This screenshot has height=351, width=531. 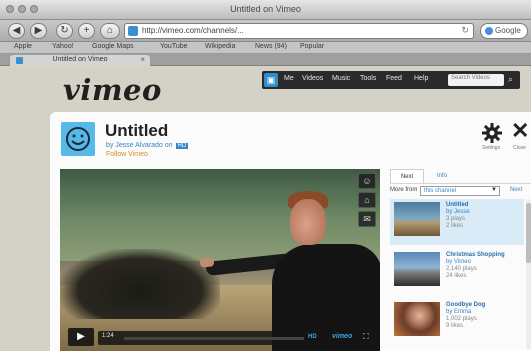 I want to click on bookmark-item: Google Maps, so click(x=113, y=46).